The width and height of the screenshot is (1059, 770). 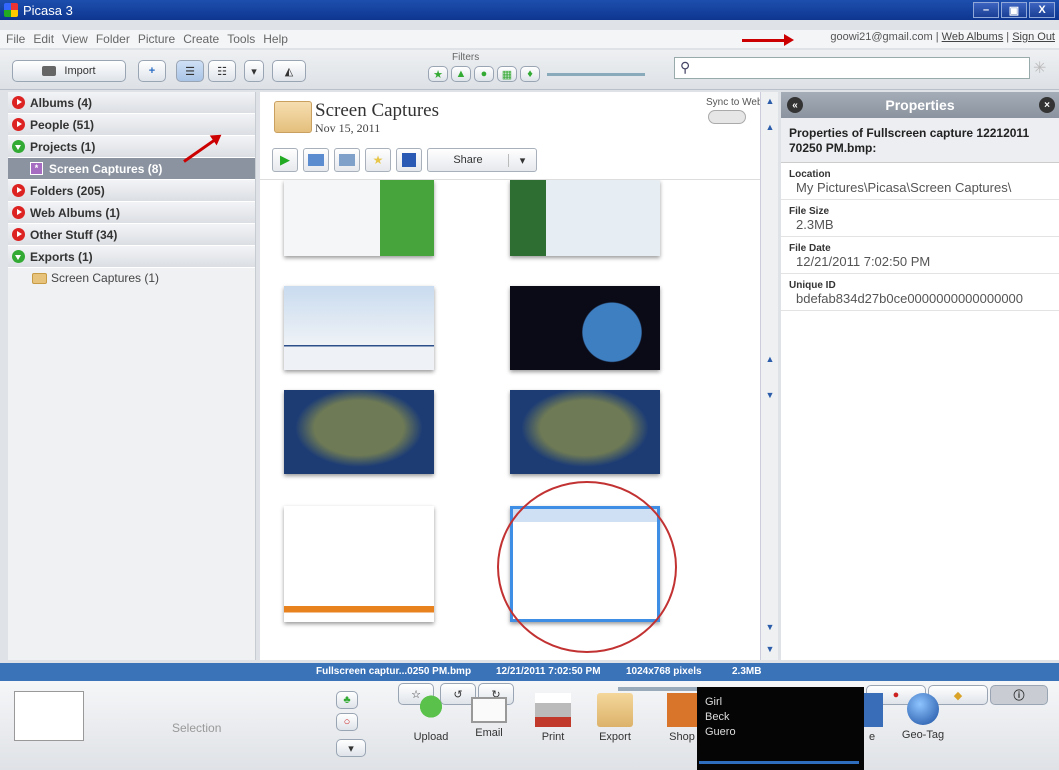 I want to click on scroll-down-icon: ▼, so click(x=770, y=627).